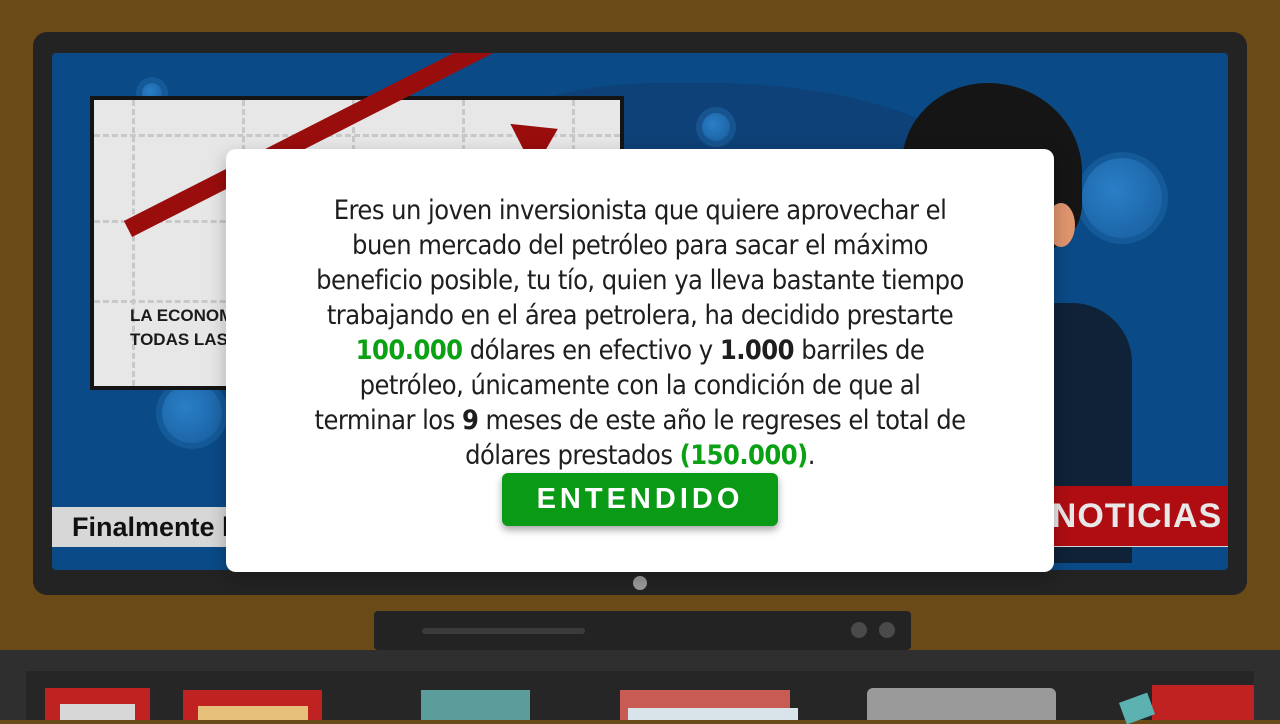 The height and width of the screenshot is (724, 1280). What do you see at coordinates (591, 350) in the screenshot?
I see `message-text: dólares en efectivo y` at bounding box center [591, 350].